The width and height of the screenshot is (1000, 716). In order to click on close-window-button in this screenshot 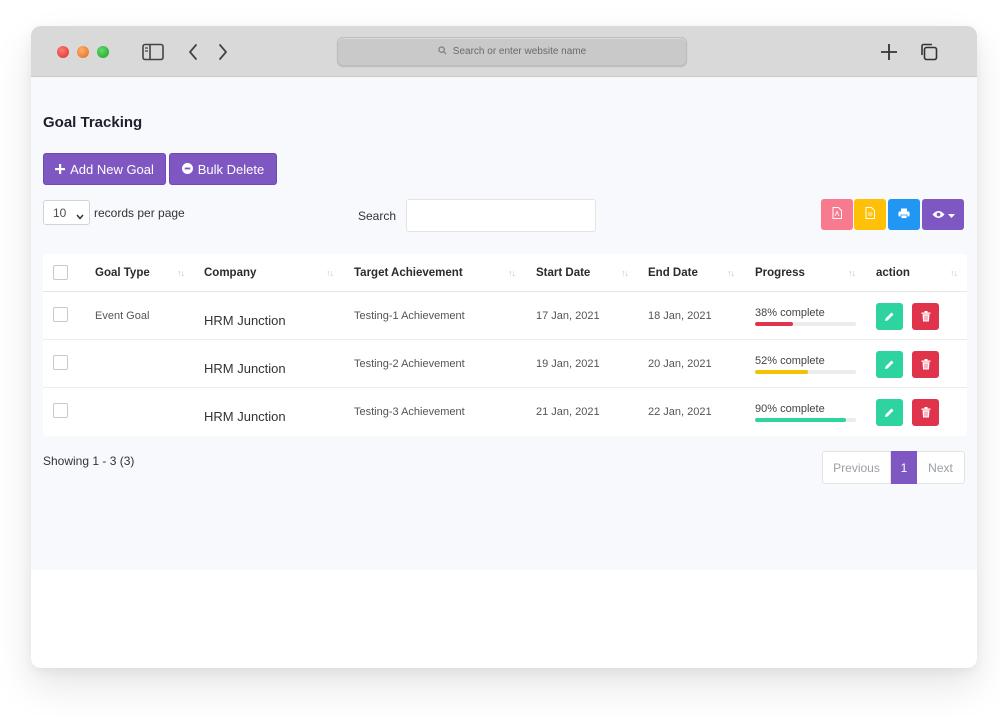, I will do `click(63, 52)`.